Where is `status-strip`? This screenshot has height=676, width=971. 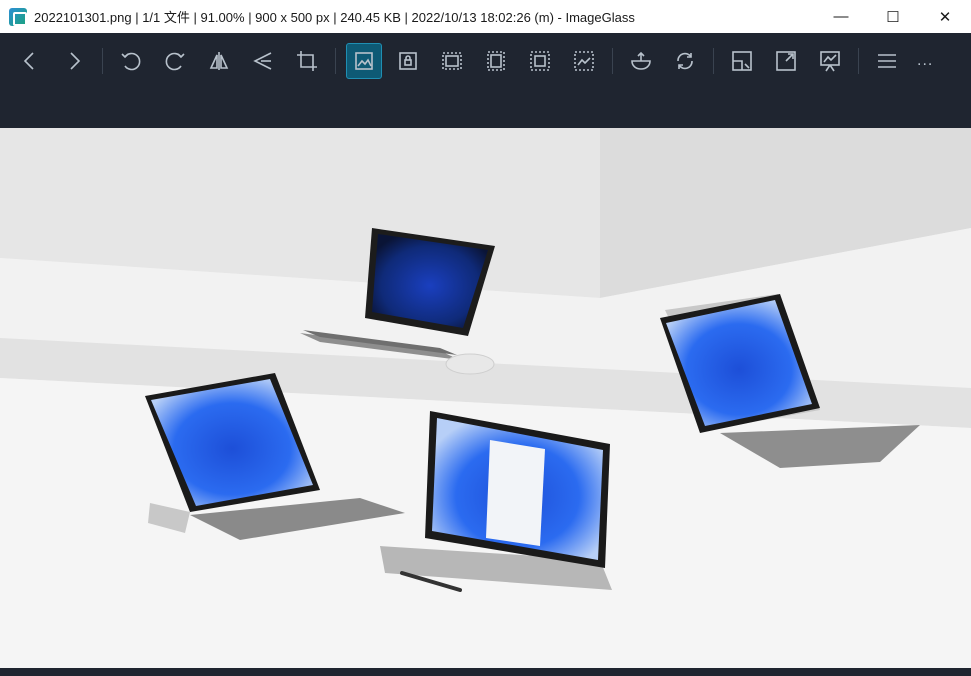 status-strip is located at coordinates (485, 672).